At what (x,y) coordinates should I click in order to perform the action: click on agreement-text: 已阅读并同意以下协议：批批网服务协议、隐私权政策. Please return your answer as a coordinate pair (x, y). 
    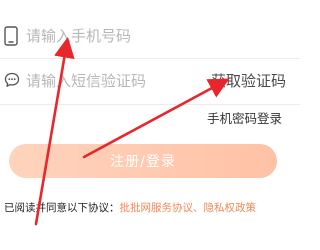
    Looking at the image, I should click on (150, 208).